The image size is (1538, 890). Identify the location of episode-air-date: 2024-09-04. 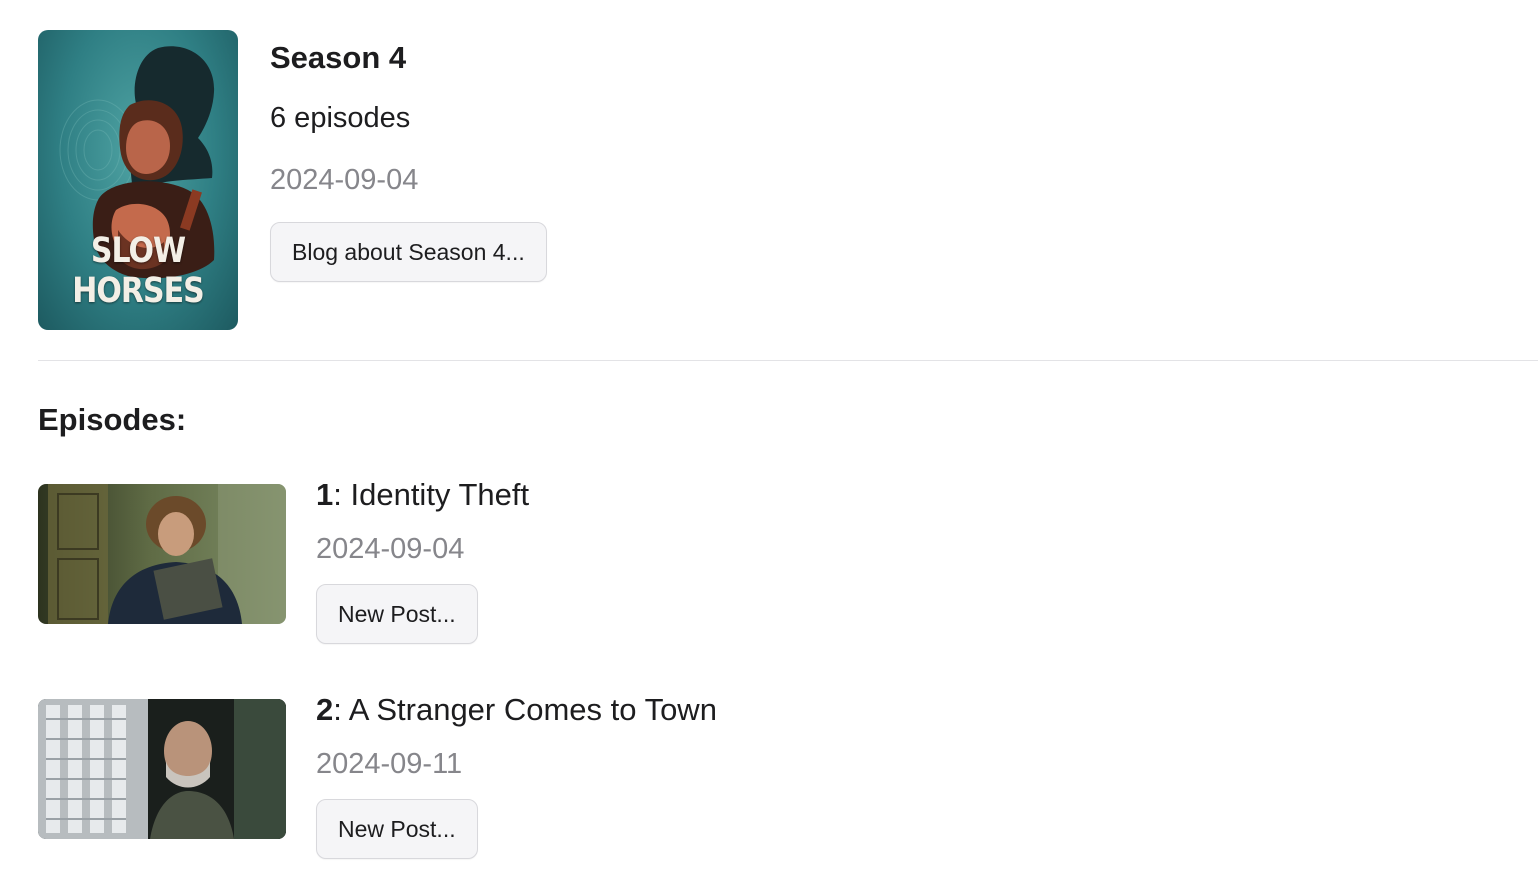
(390, 549).